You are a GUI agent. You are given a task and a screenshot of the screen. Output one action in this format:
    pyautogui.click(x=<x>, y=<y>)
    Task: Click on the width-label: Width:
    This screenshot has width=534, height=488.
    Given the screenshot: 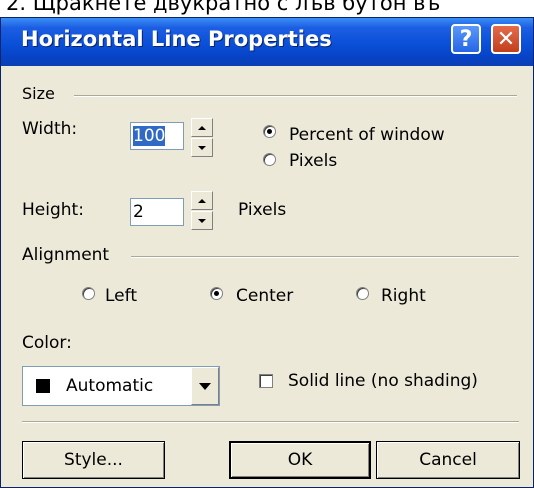 What is the action you would take?
    pyautogui.click(x=50, y=129)
    